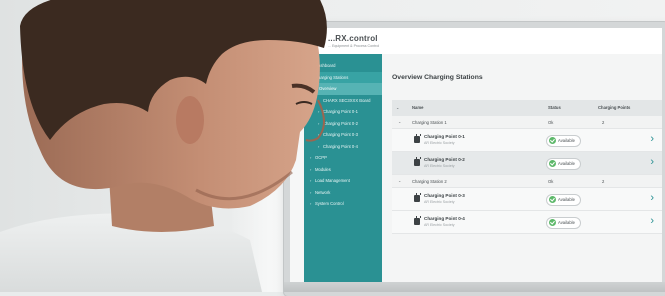  Describe the element at coordinates (527, 108) in the screenshot. I see `table-header: ⌄ Name Status Charging Points` at that location.